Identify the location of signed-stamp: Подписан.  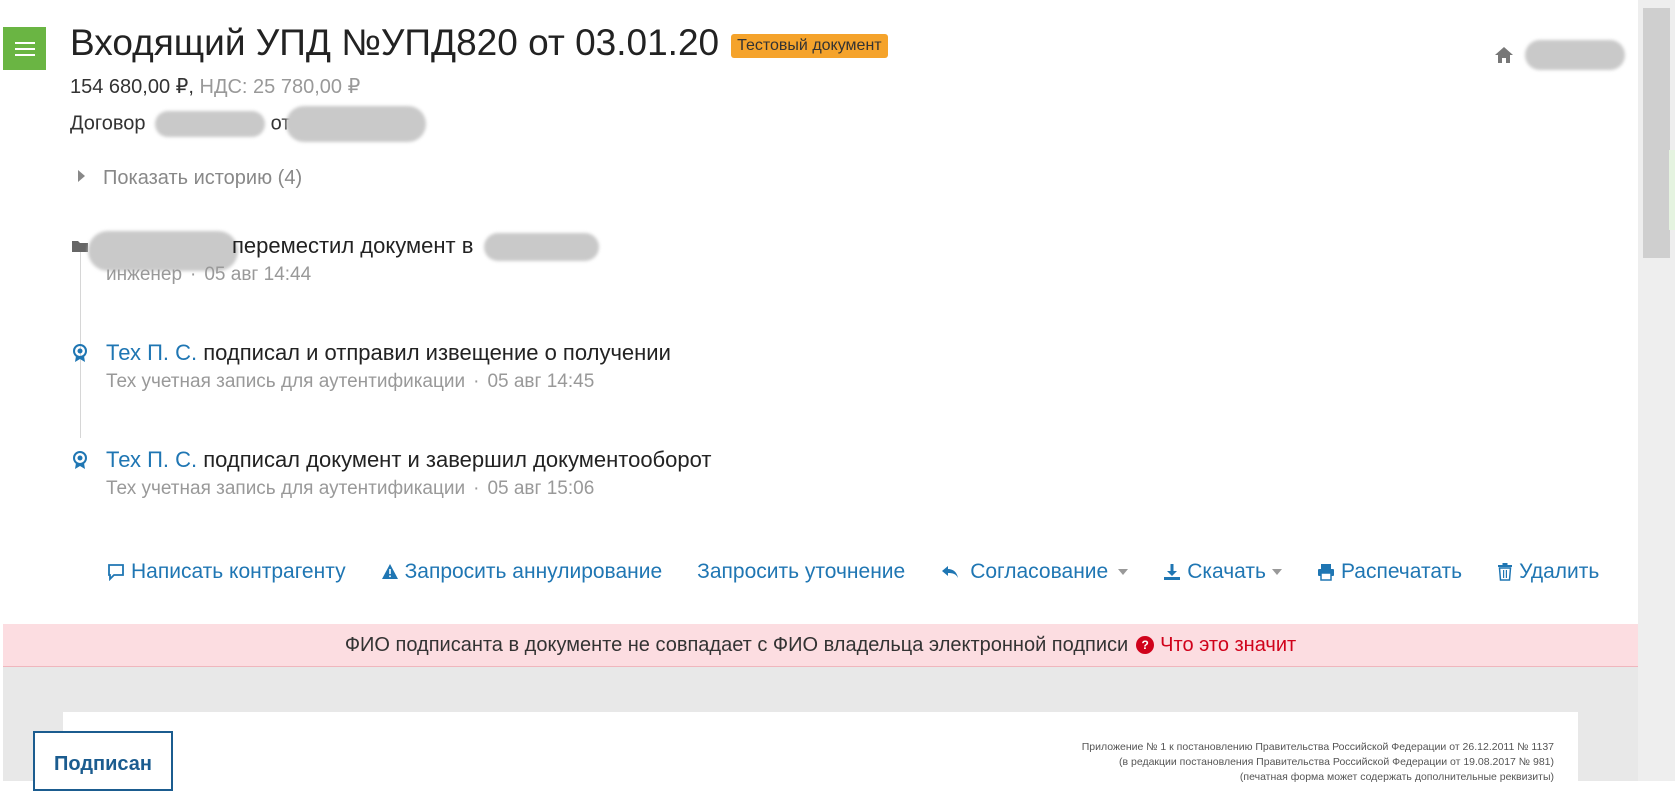
(103, 761).